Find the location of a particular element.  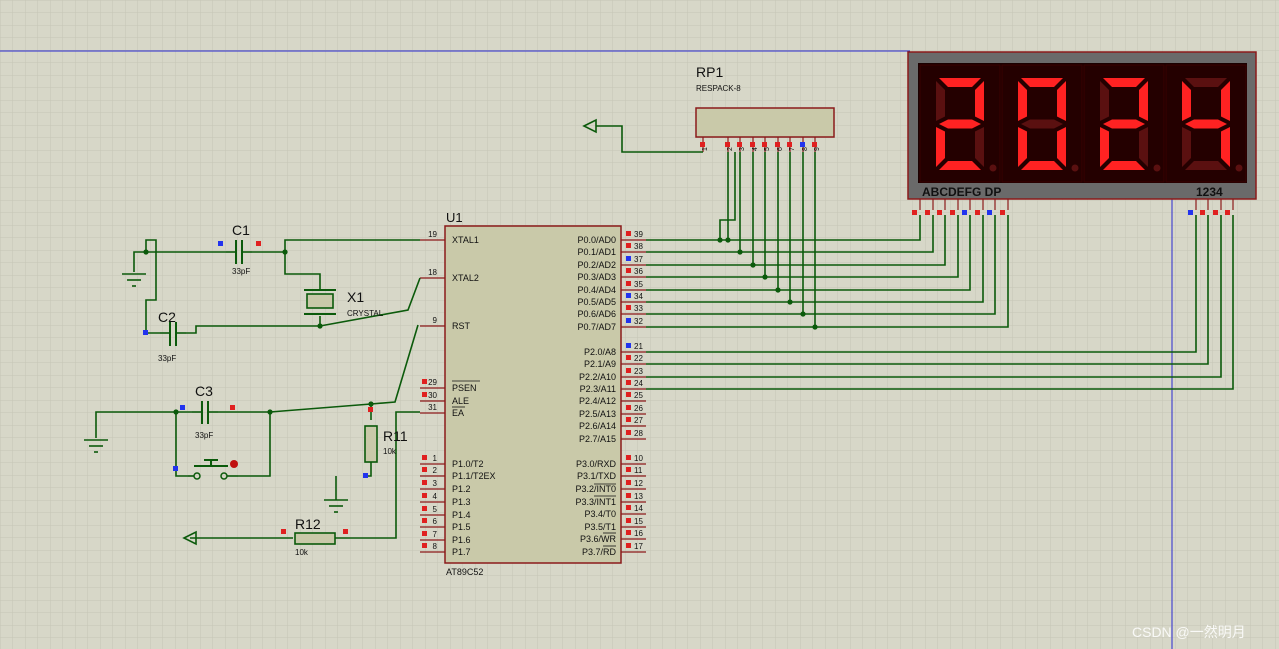

mcu-pin-number: 21 is located at coordinates (638, 346).